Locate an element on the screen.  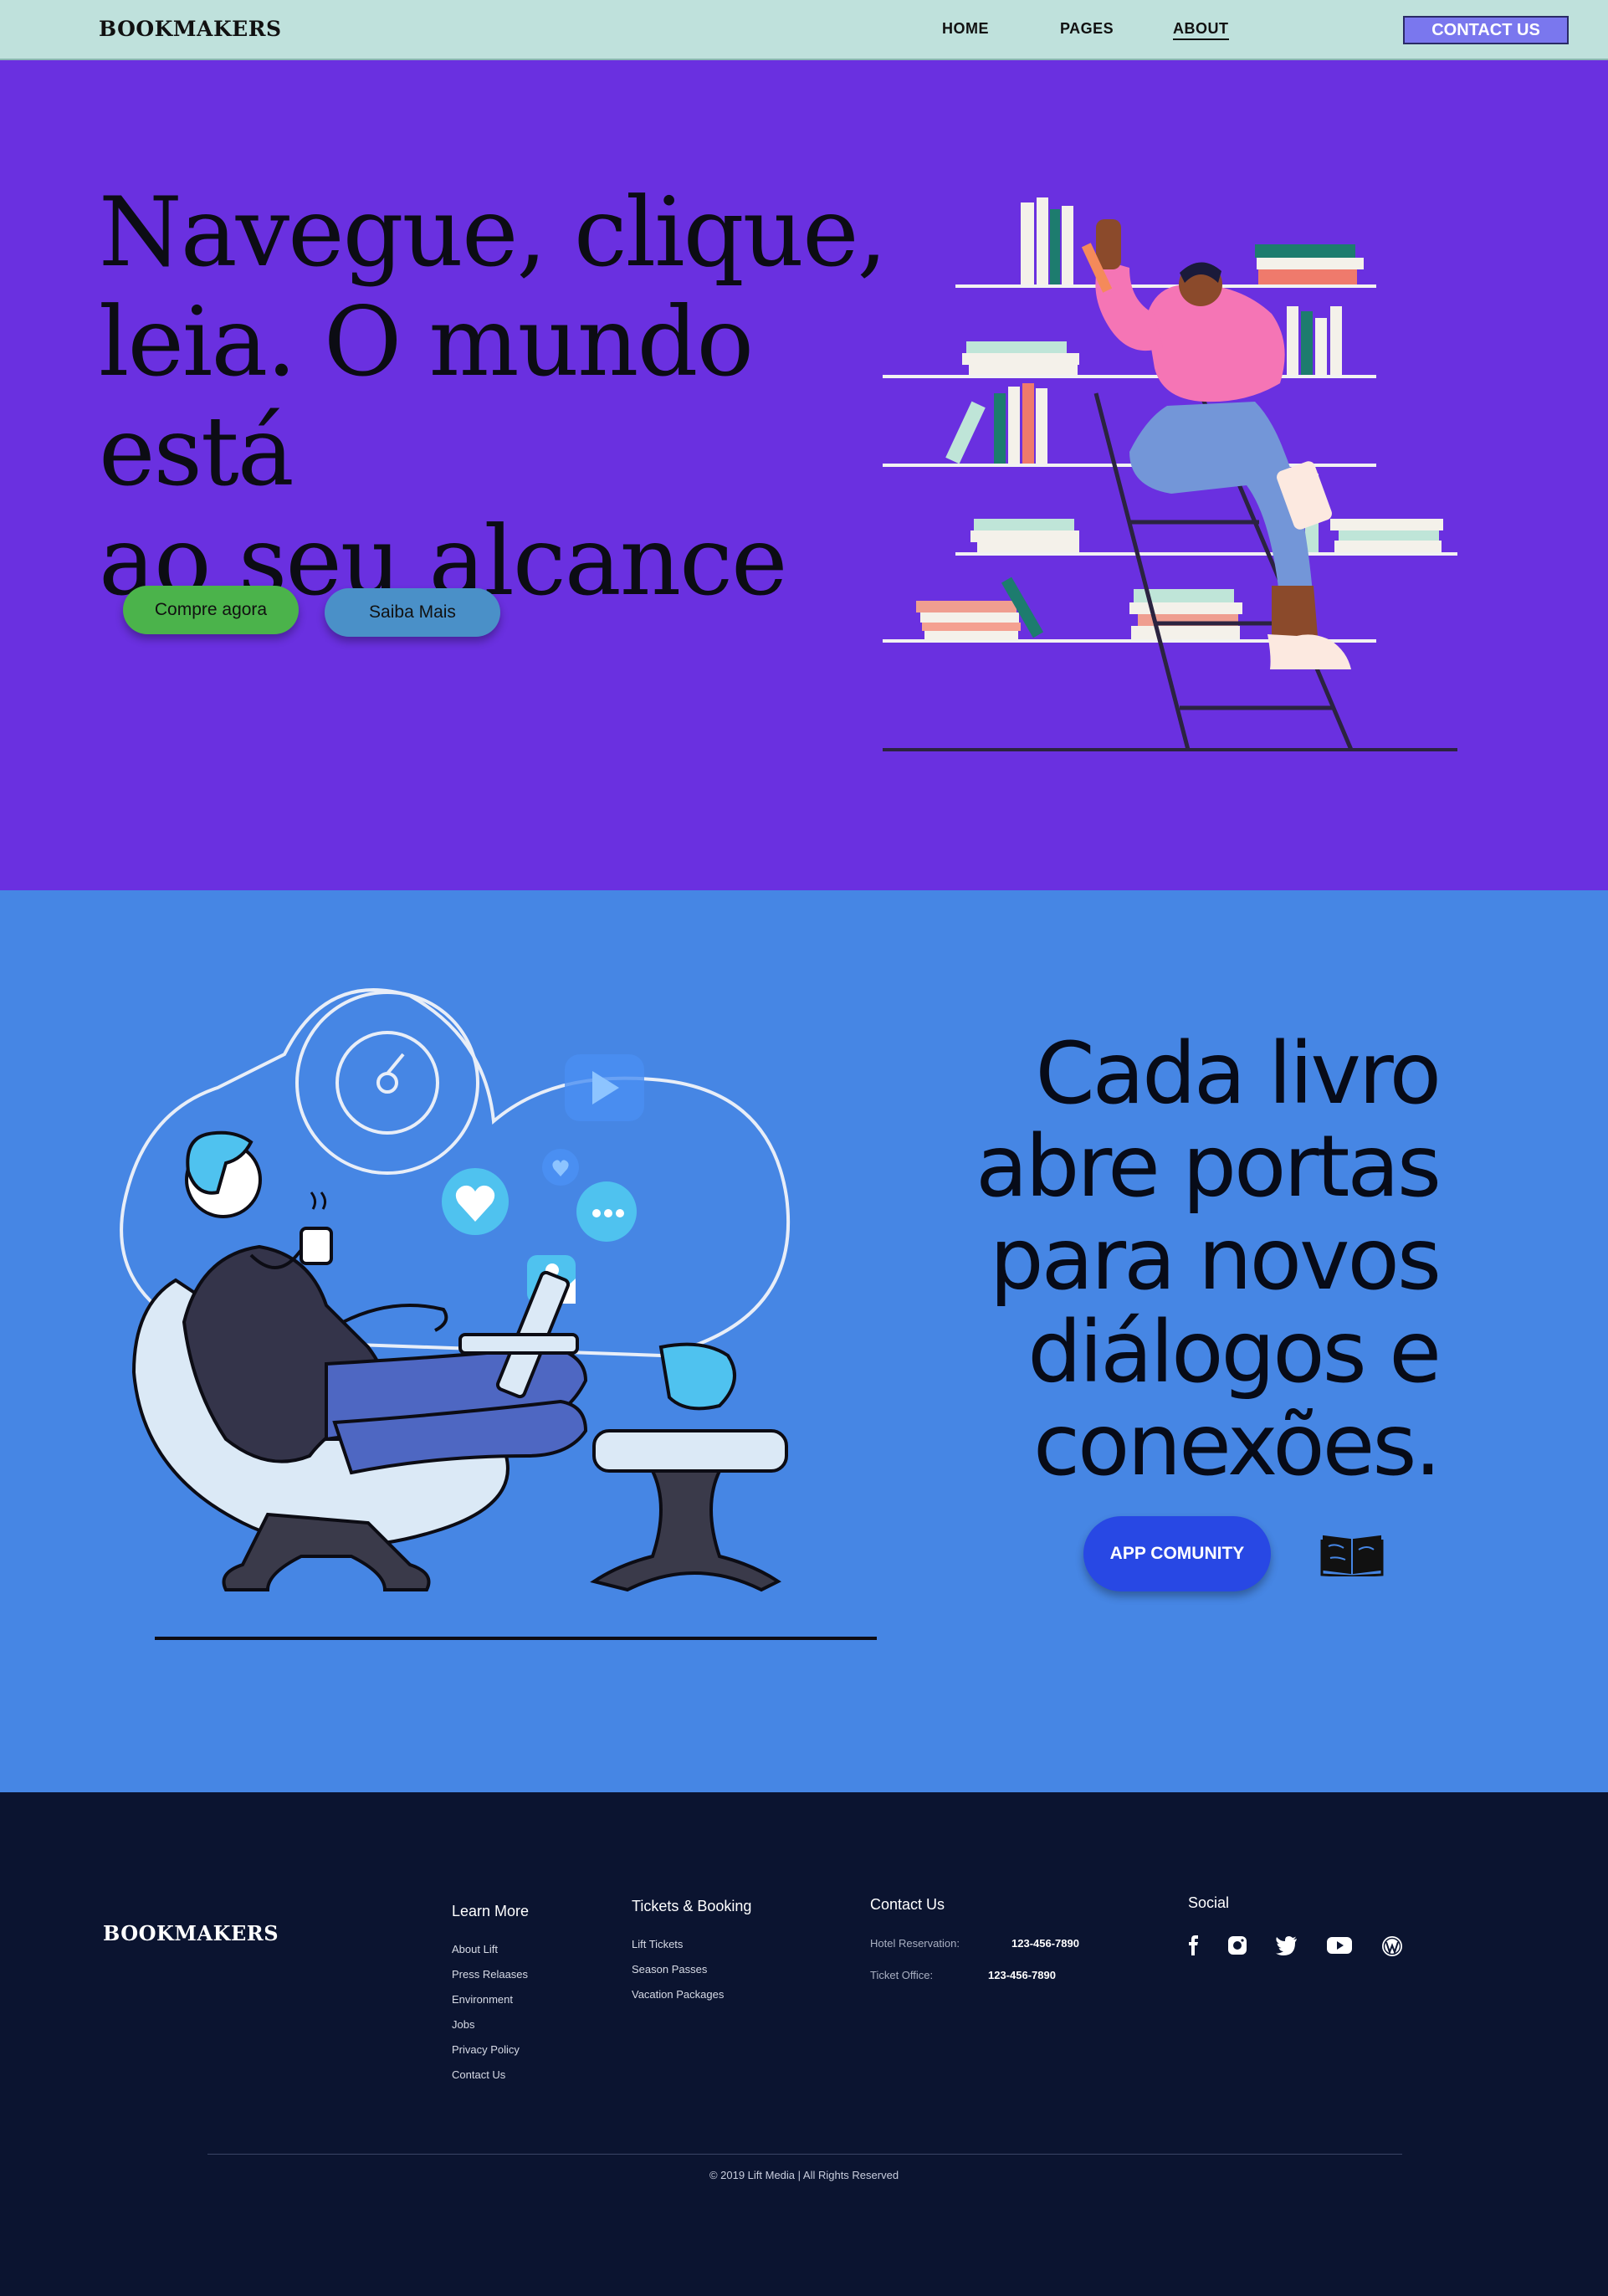
copyright-text: © 2019 Lift Media | All Rights Reserved is located at coordinates (804, 2175).